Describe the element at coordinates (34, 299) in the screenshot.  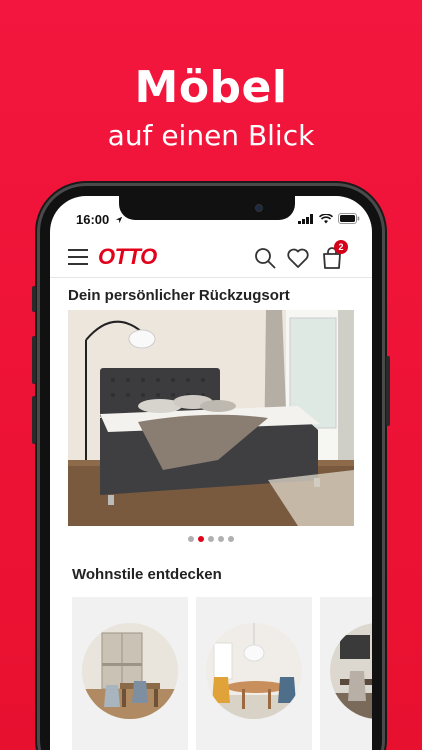
I see `phone-side-button` at that location.